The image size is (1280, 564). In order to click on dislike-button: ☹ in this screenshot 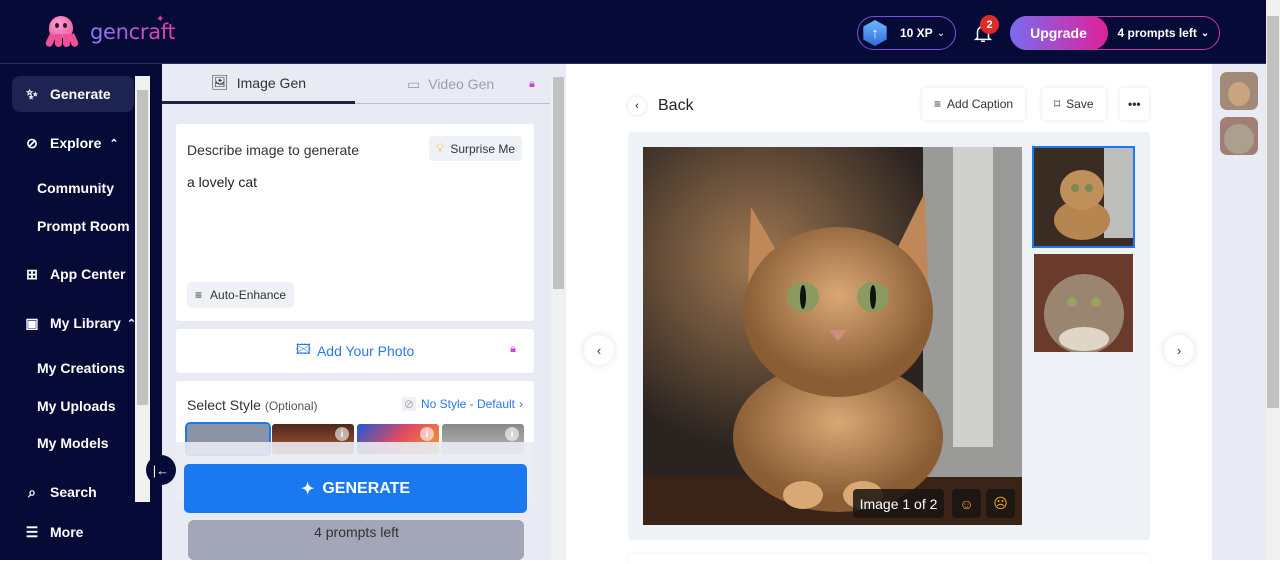, I will do `click(1000, 503)`.